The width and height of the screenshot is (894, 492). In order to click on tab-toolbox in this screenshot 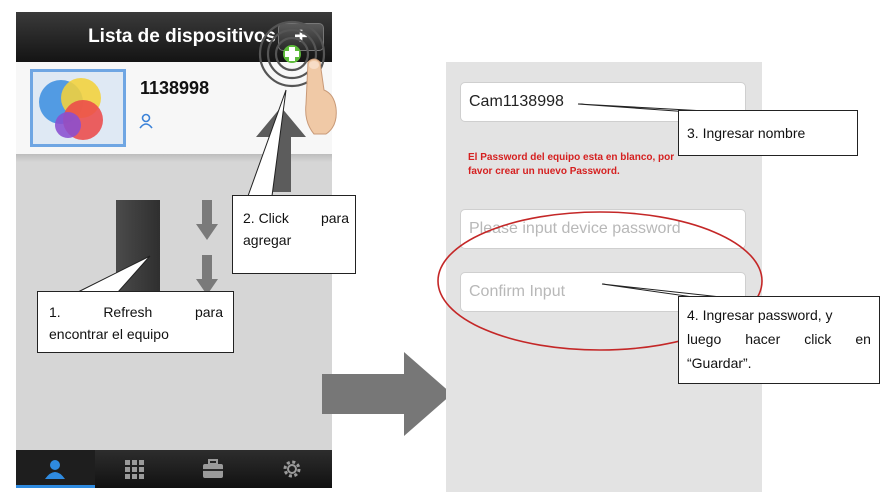, I will do `click(213, 469)`.